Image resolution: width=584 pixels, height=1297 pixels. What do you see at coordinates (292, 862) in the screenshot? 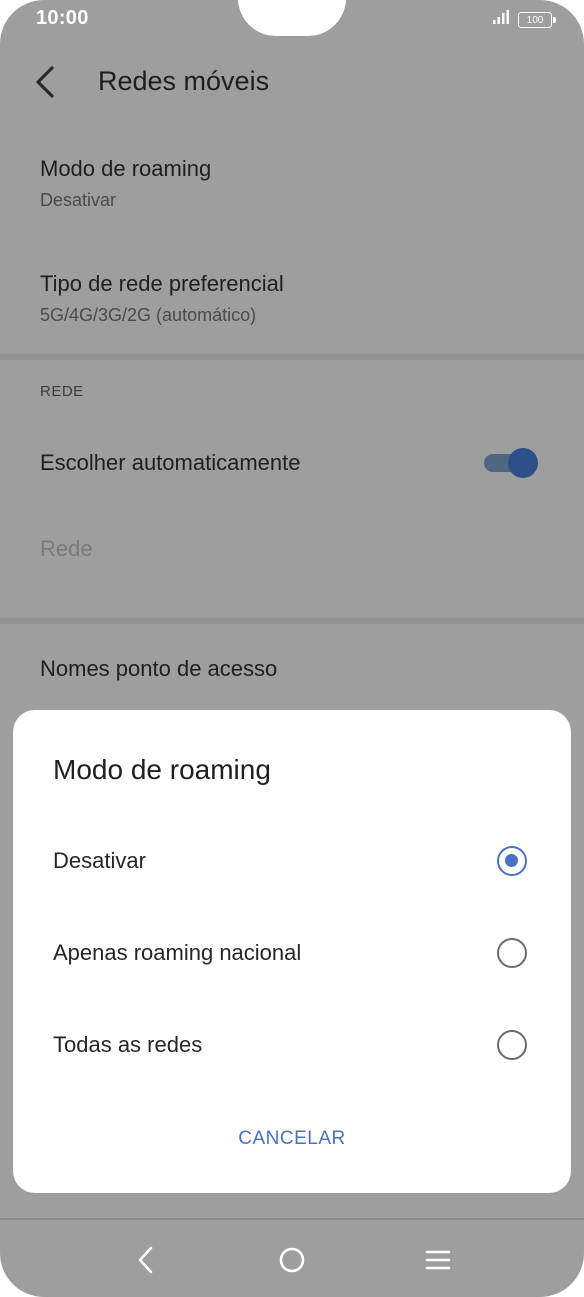
I see `option-disable: Desativar` at bounding box center [292, 862].